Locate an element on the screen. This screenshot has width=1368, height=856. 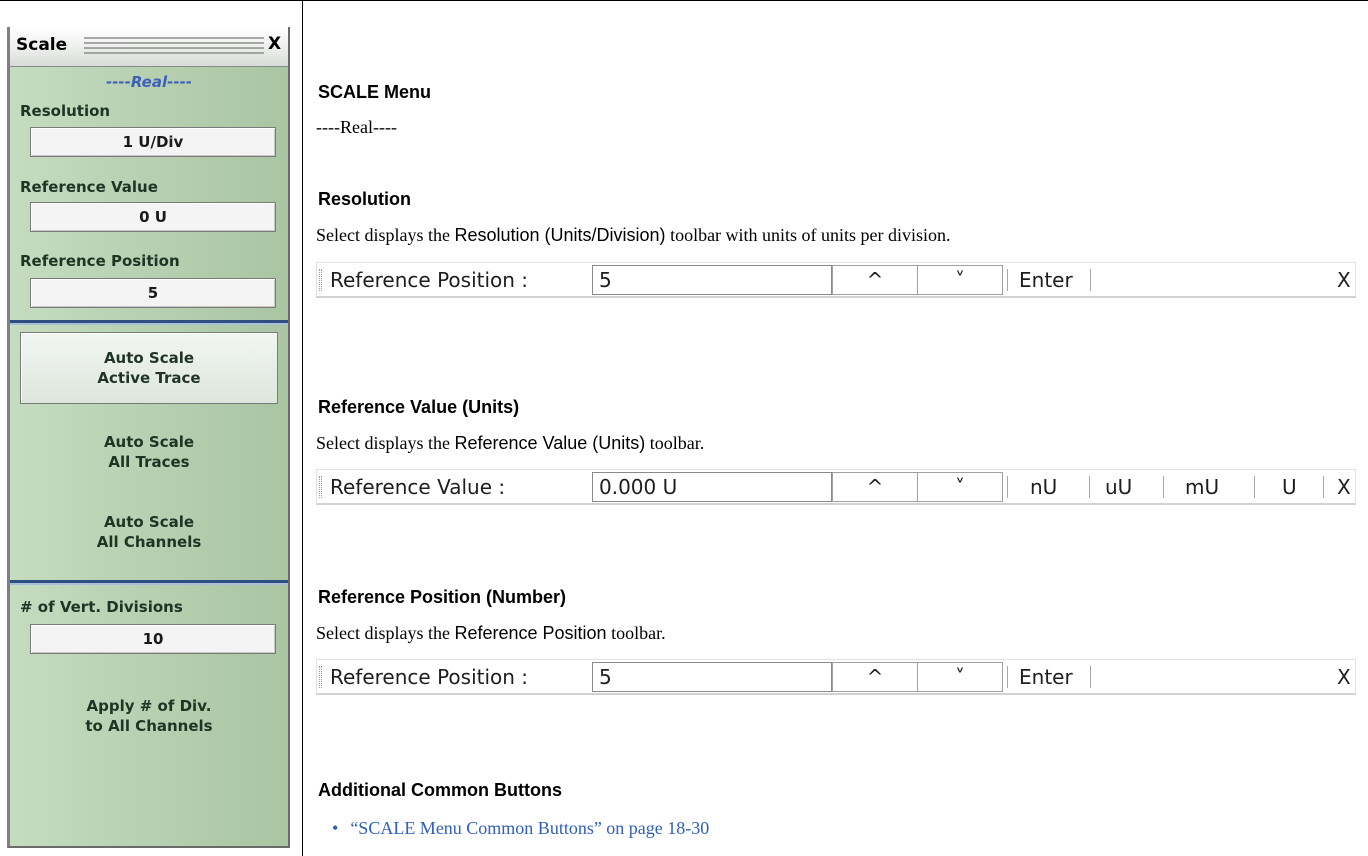
toolbar-value-input: 0.000 U is located at coordinates (712, 487).